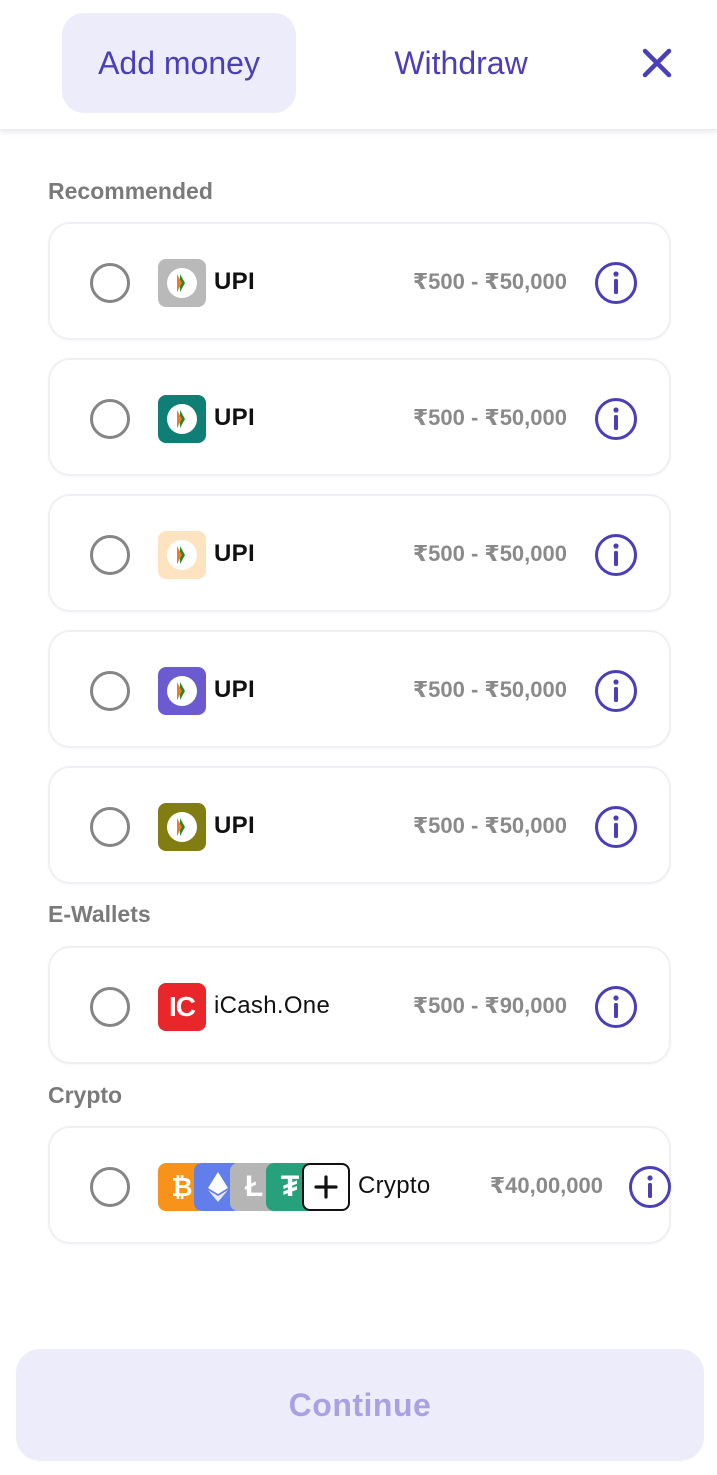 This screenshot has height=1475, width=717. I want to click on close-button, so click(657, 63).